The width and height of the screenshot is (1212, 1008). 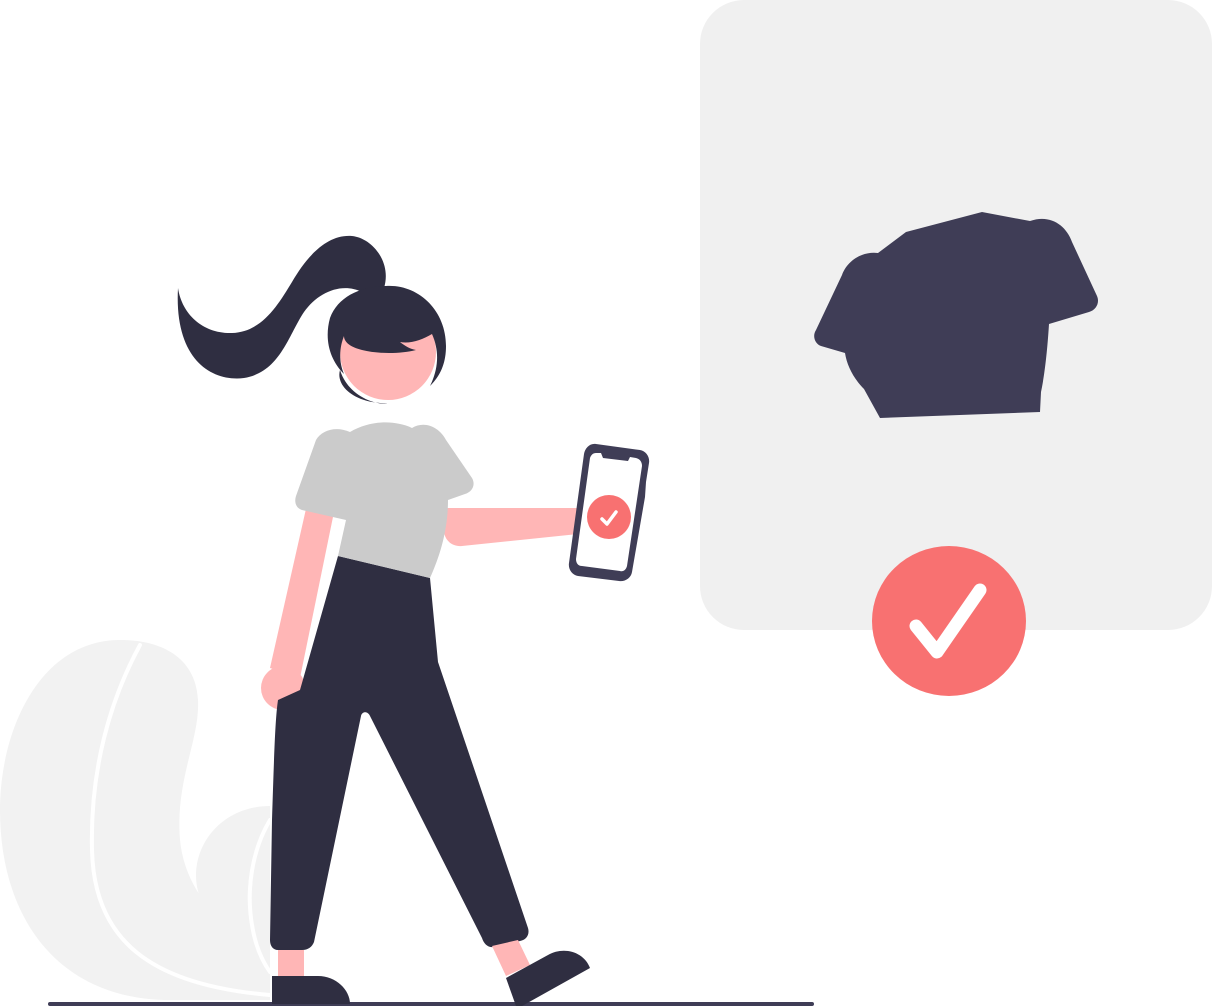 What do you see at coordinates (136, 820) in the screenshot?
I see `plant-illustration` at bounding box center [136, 820].